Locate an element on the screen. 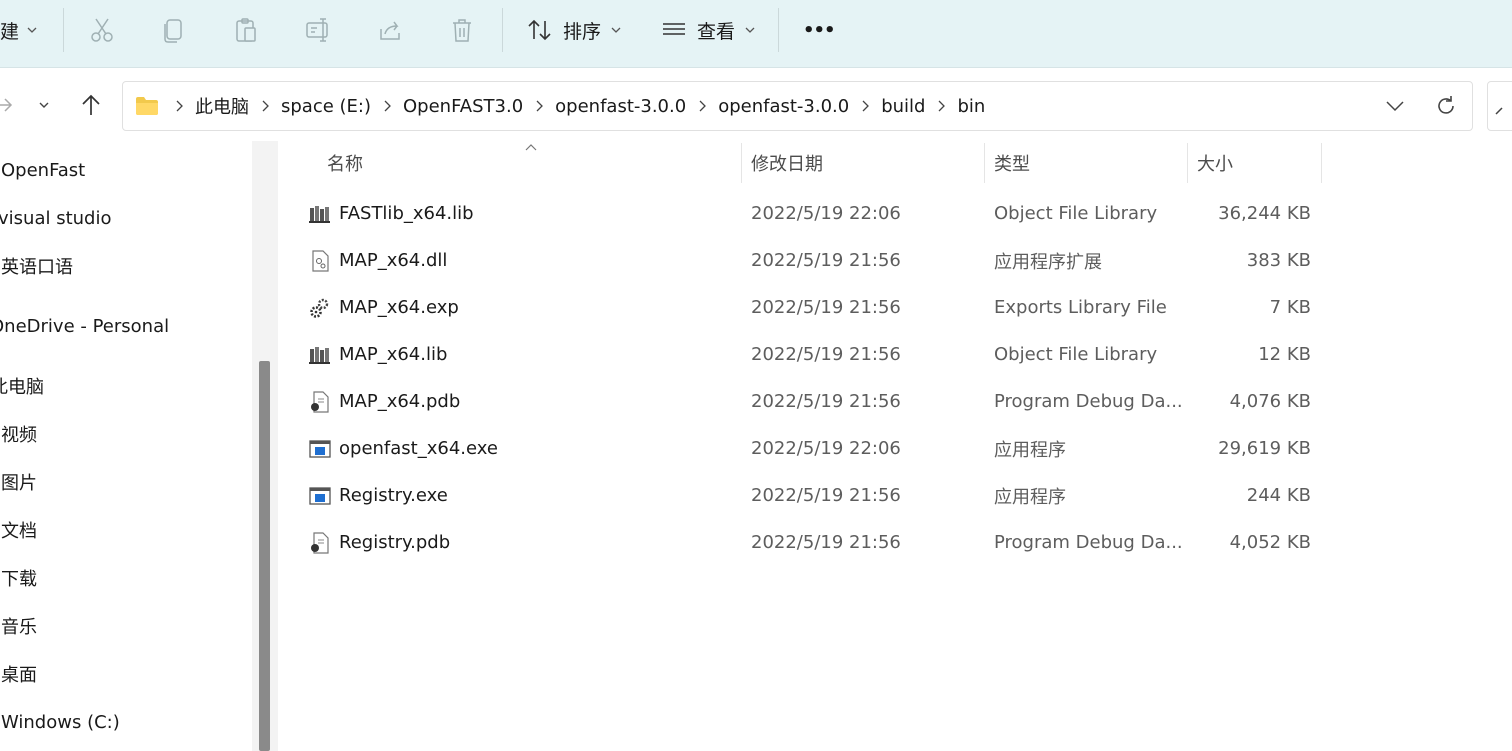 This screenshot has height=751, width=1512. column-header-type: 类型 is located at coordinates (1012, 163).